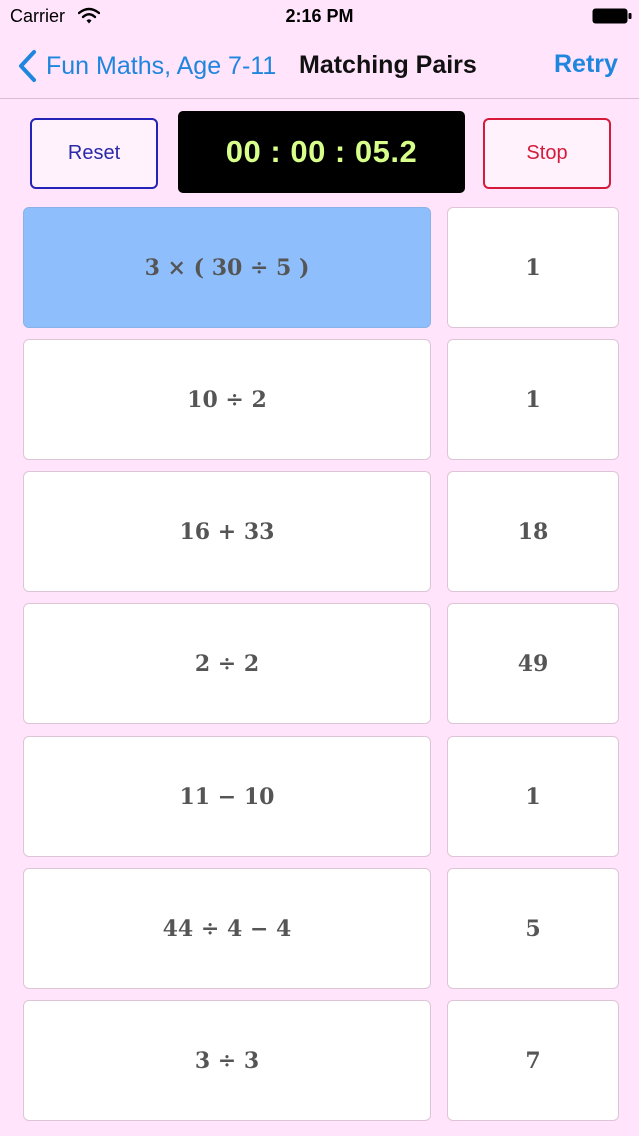 This screenshot has width=639, height=1136. I want to click on answer-card: 18, so click(533, 531).